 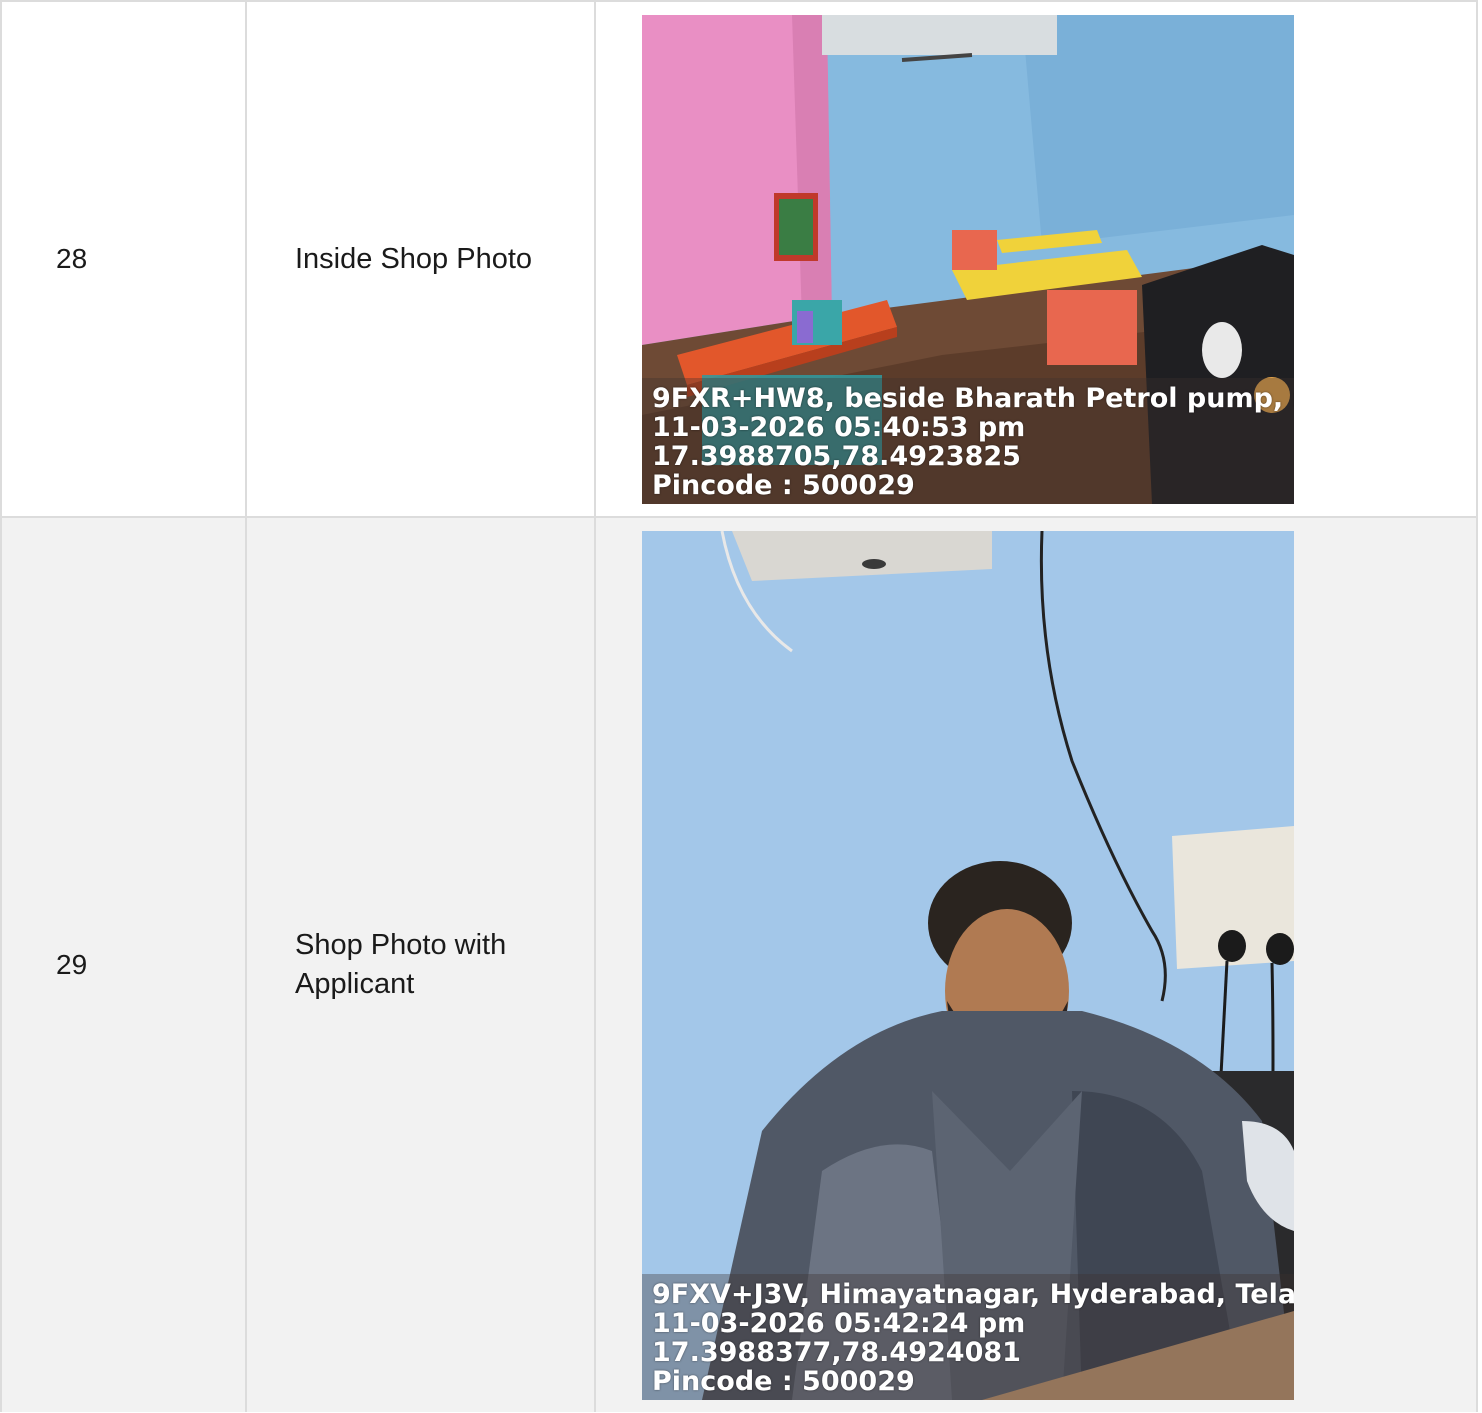 I want to click on overlay-timestamp: 11-03-2026 05:40:53 pm, so click(x=839, y=427).